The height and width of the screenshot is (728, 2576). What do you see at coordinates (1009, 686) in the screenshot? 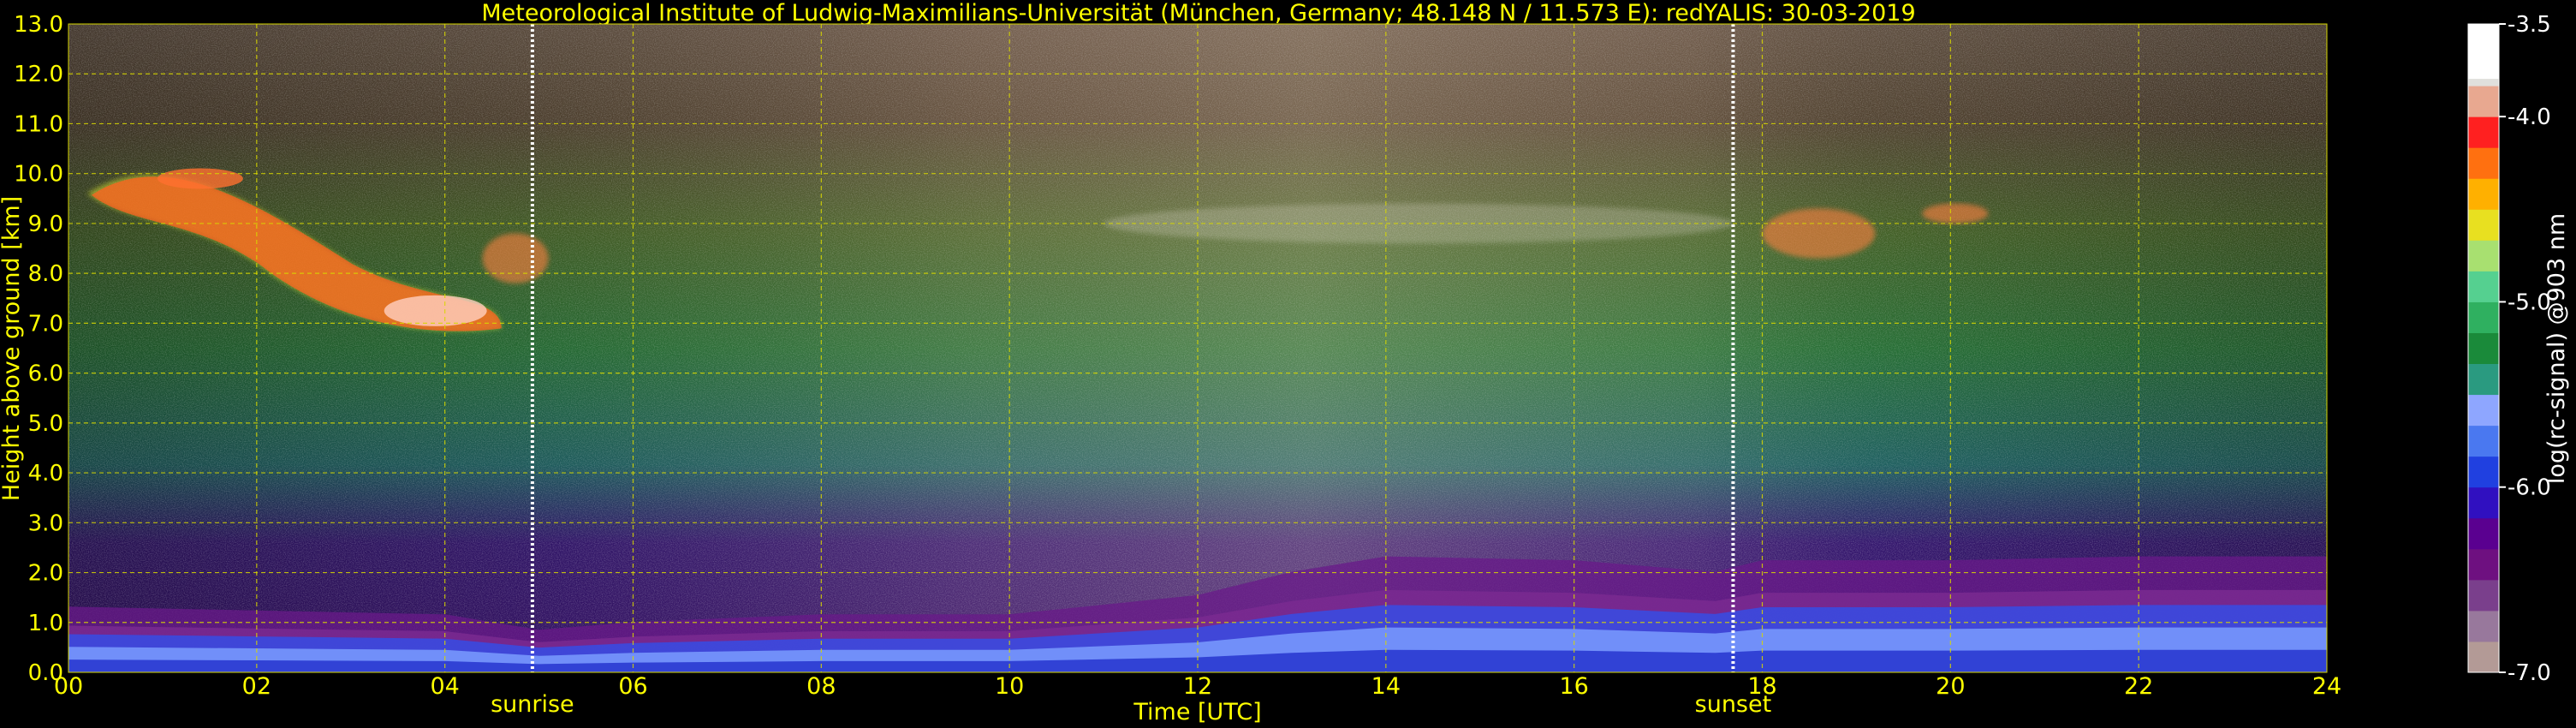
I see `x-tick-label: 10` at bounding box center [1009, 686].